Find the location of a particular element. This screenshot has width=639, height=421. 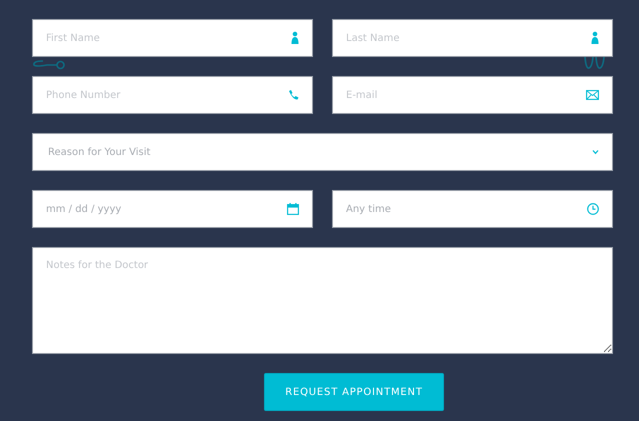

name-field: Last Name is located at coordinates (472, 38).